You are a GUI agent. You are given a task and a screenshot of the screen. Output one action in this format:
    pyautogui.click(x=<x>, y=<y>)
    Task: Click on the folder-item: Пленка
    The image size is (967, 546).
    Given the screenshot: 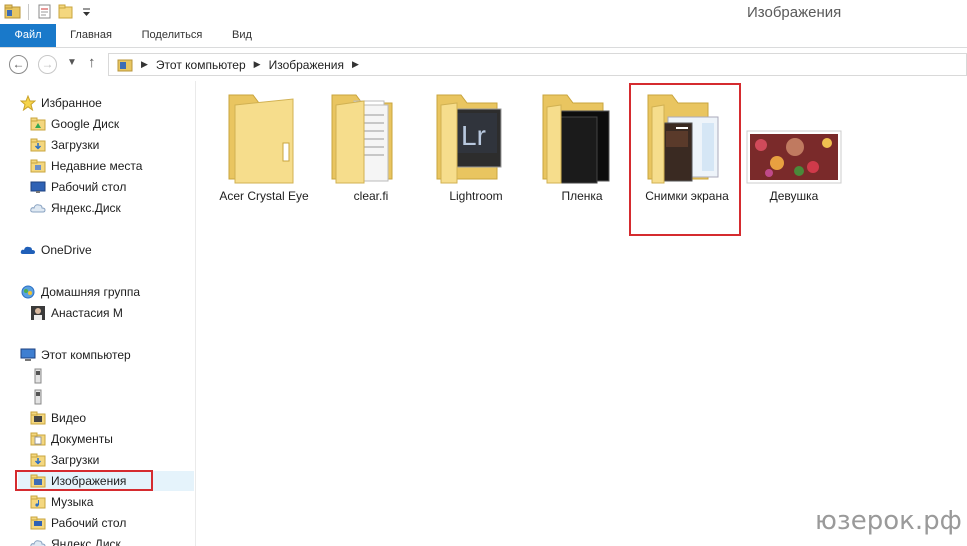 What is the action you would take?
    pyautogui.click(x=582, y=145)
    